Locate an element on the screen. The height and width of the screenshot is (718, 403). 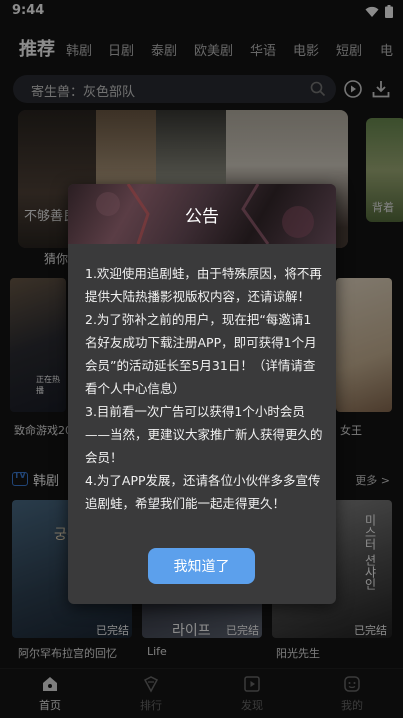
confirm-button: 我知道了 is located at coordinates (201, 566).